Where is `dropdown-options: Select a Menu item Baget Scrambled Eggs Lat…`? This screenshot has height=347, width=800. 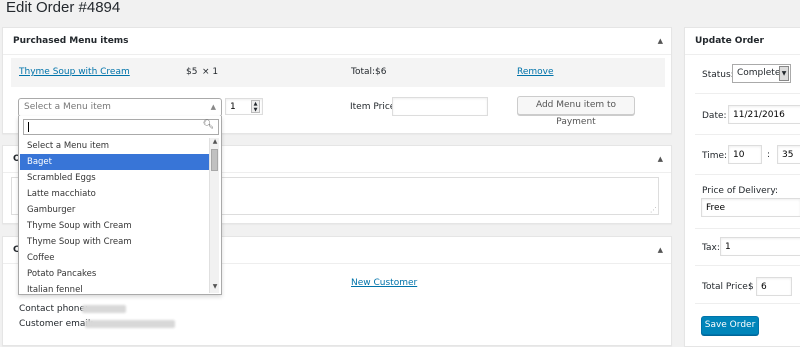 dropdown-options: Select a Menu item Baget Scrambled Eggs Lat… is located at coordinates (114, 216).